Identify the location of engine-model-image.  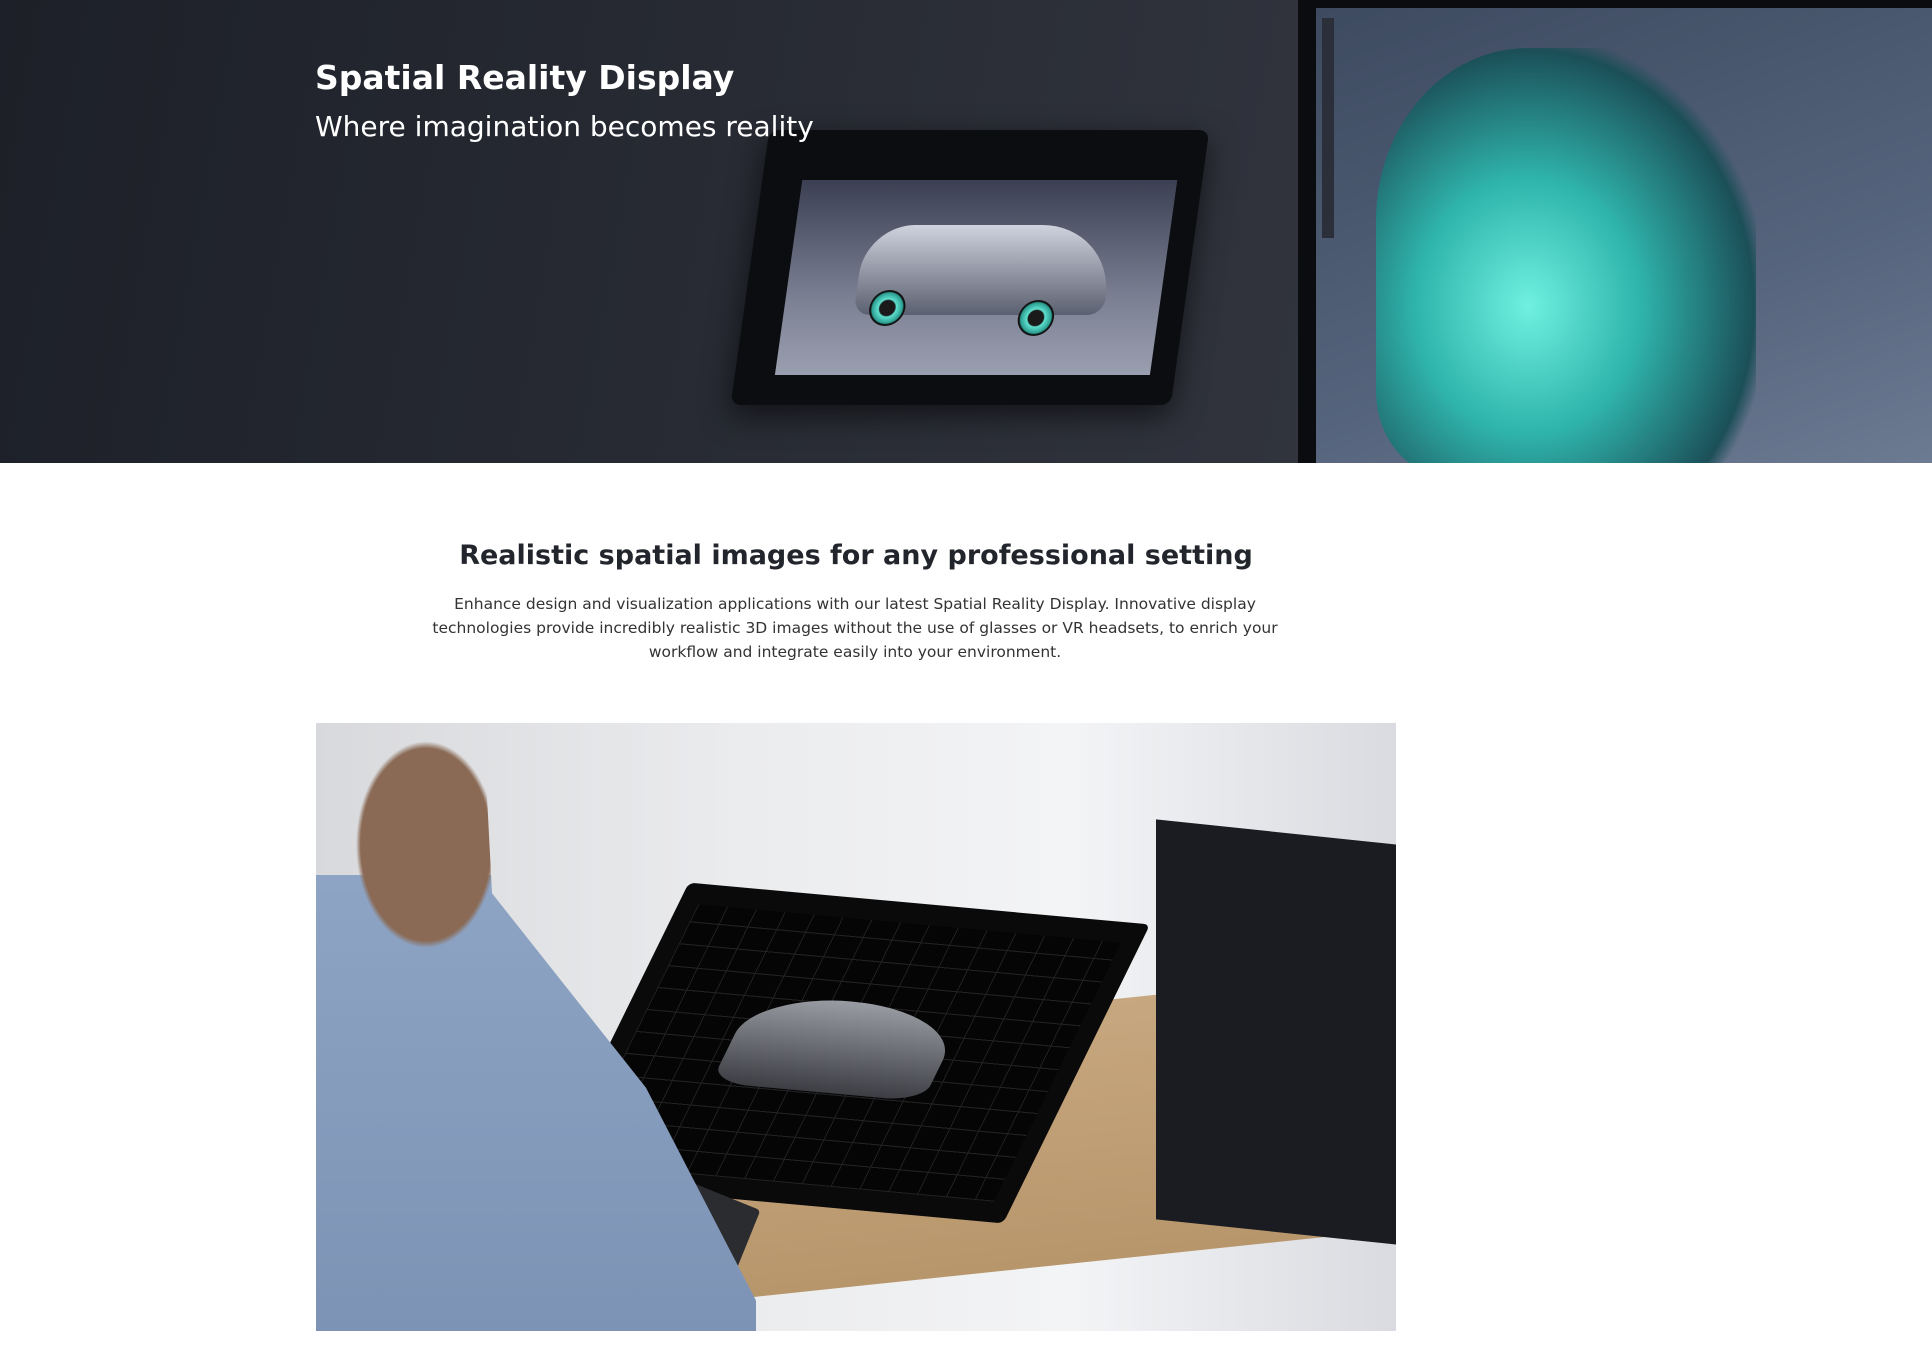
(1566, 255).